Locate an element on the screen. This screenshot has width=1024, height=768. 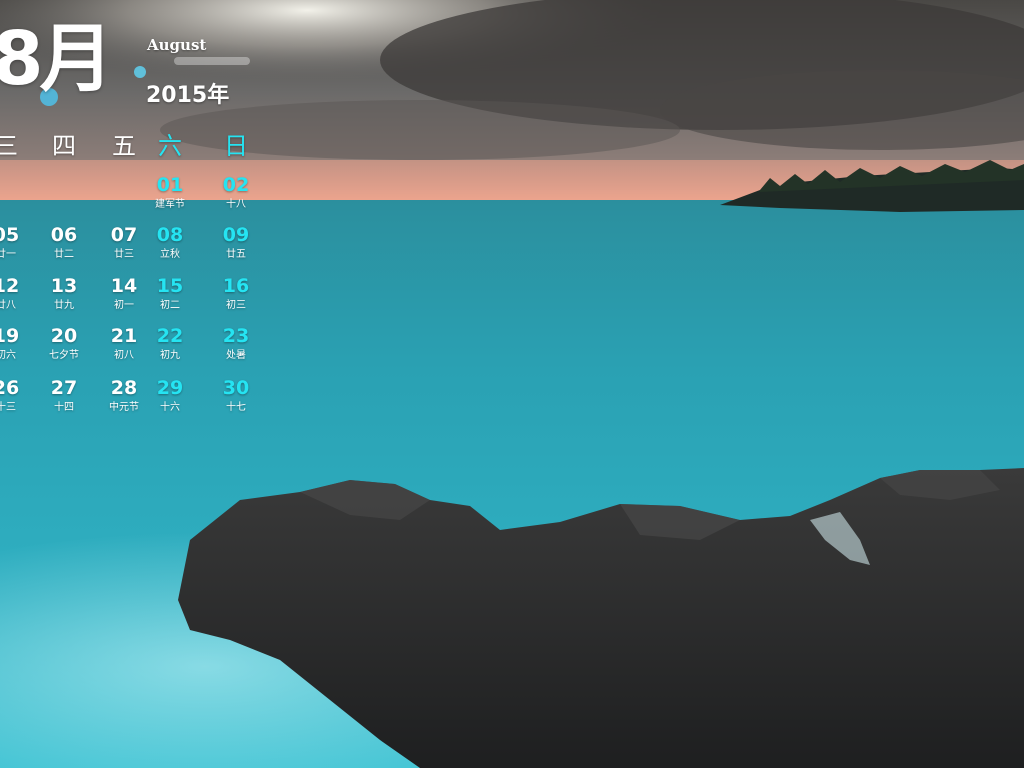
day-number: 15 is located at coordinates (170, 286).